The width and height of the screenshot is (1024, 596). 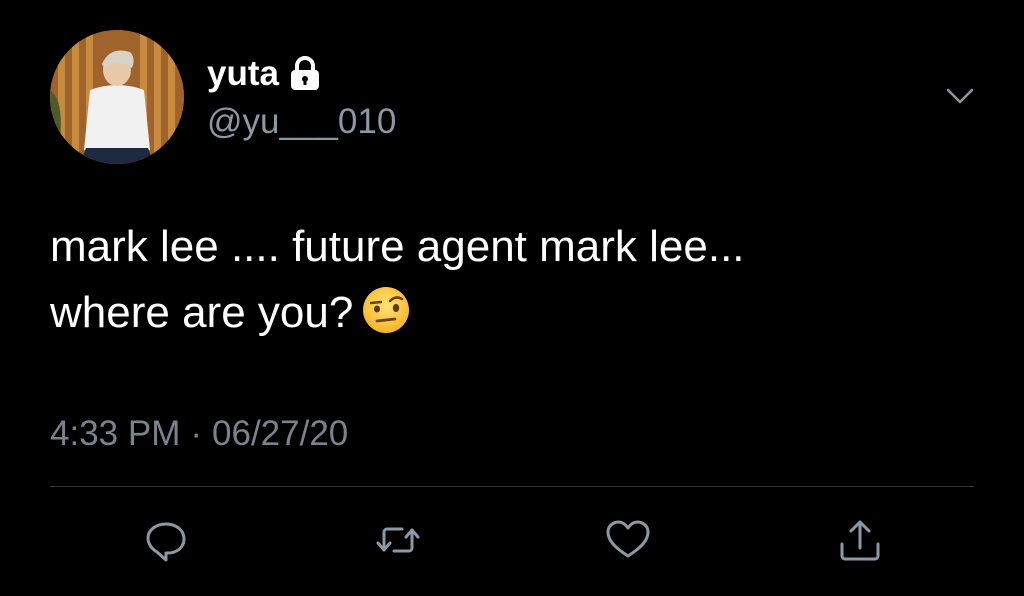 I want to click on retweet-button, so click(x=398, y=540).